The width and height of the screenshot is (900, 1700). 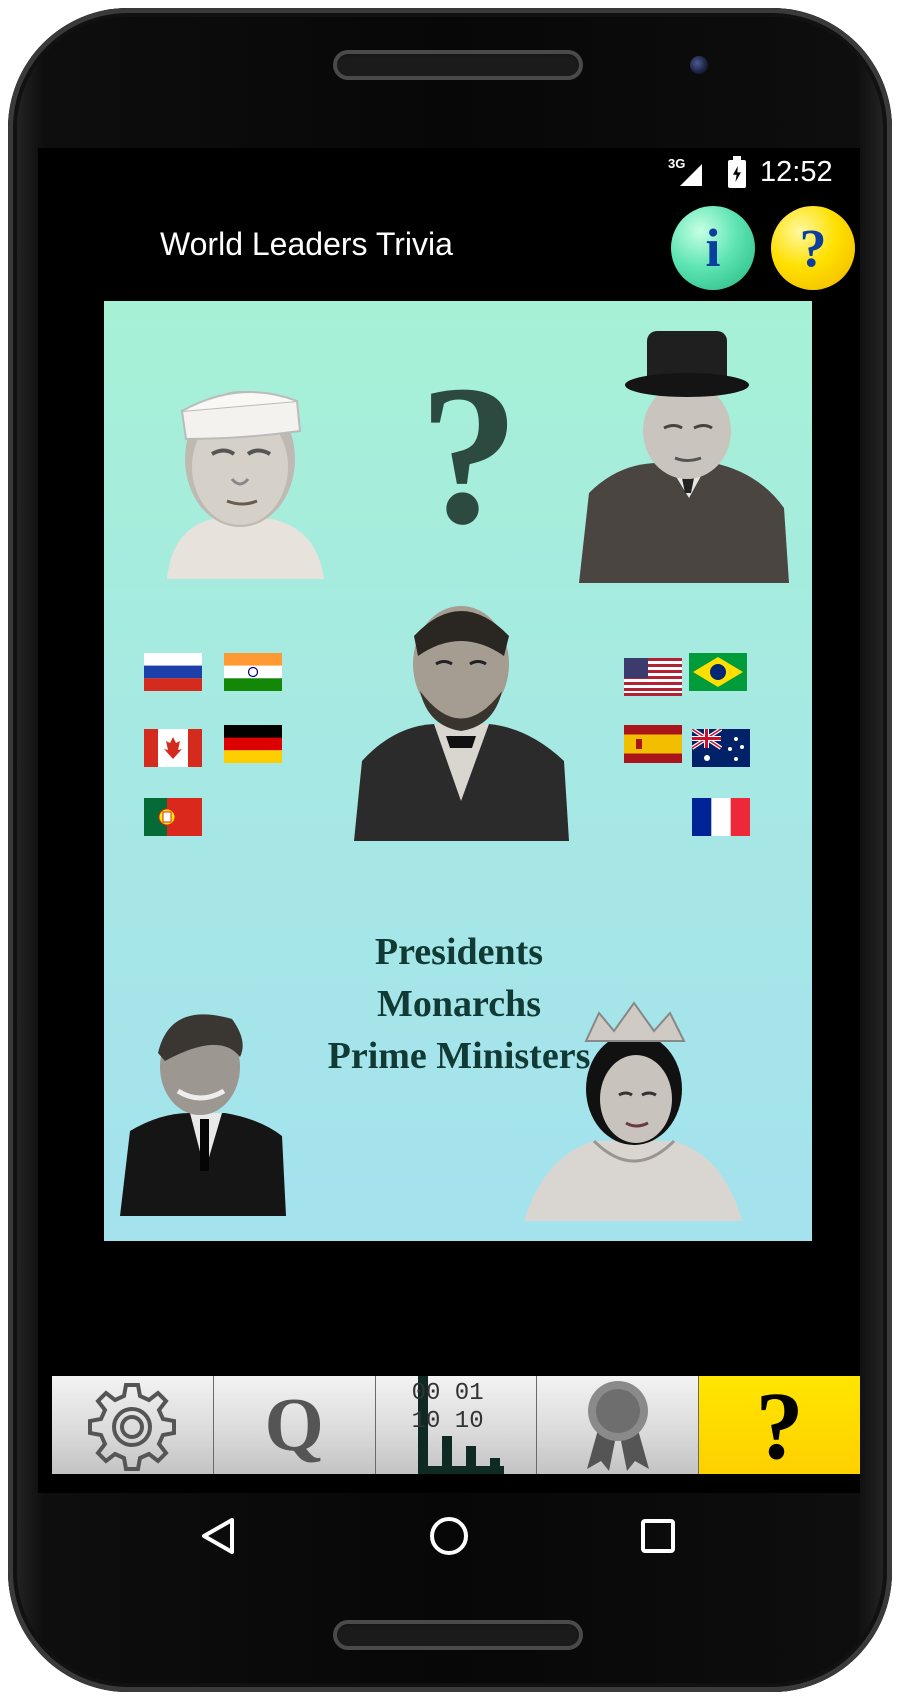 I want to click on recents-button, so click(x=658, y=1536).